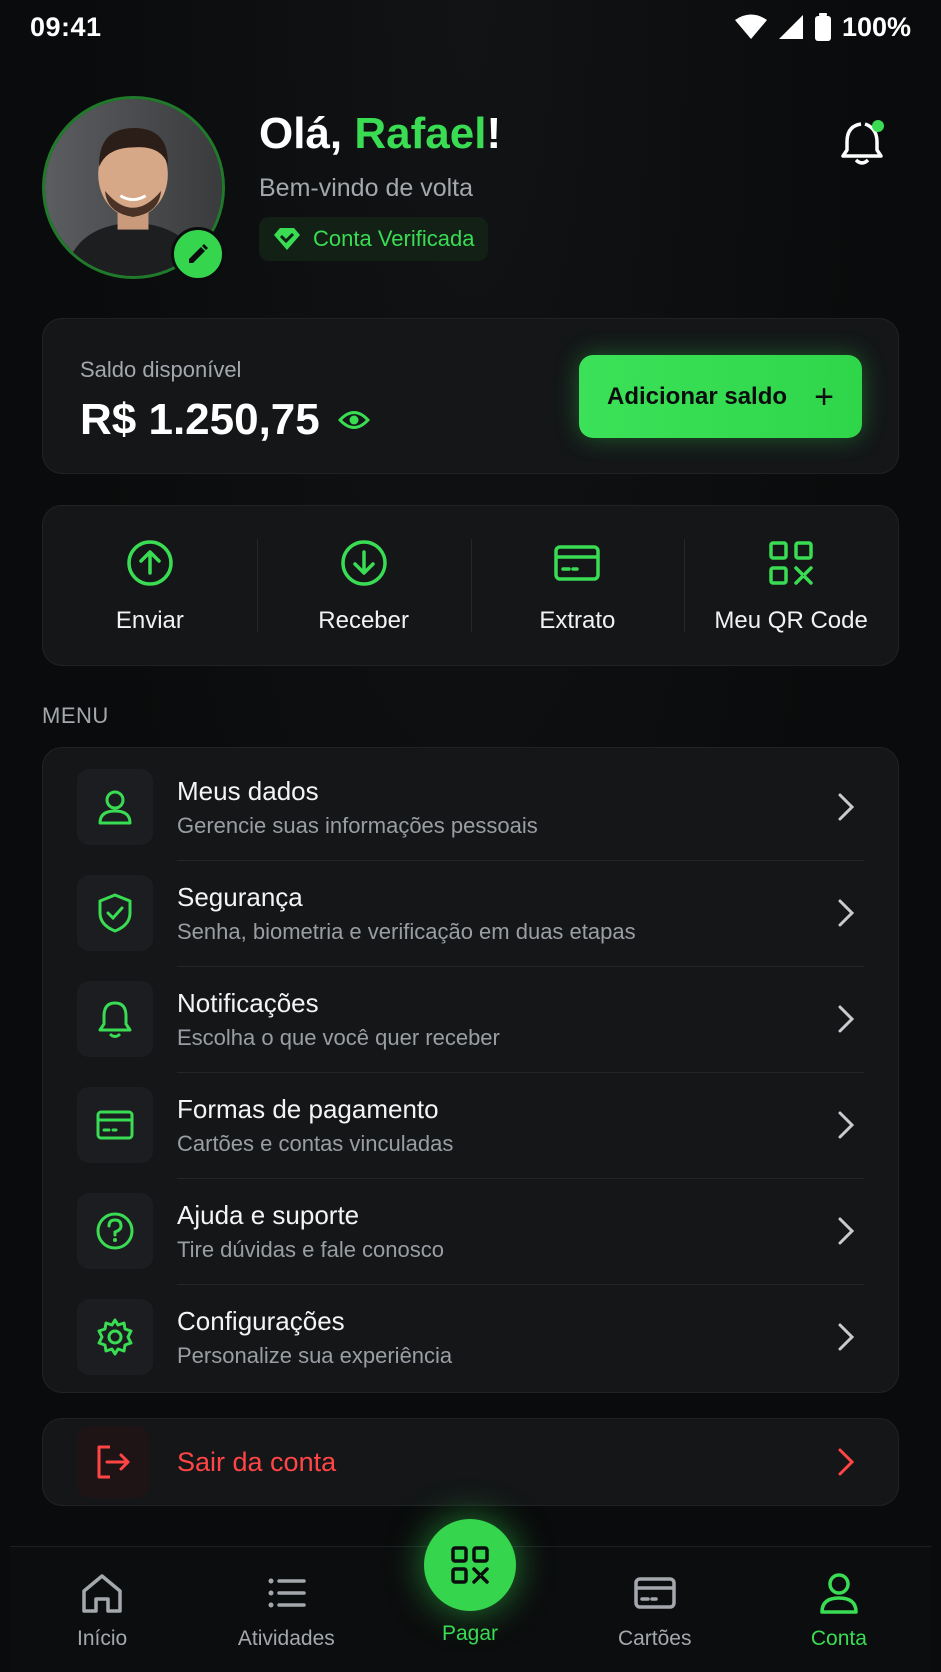 This screenshot has height=1672, width=941. I want to click on menu-item-title: Notificações, so click(248, 1002).